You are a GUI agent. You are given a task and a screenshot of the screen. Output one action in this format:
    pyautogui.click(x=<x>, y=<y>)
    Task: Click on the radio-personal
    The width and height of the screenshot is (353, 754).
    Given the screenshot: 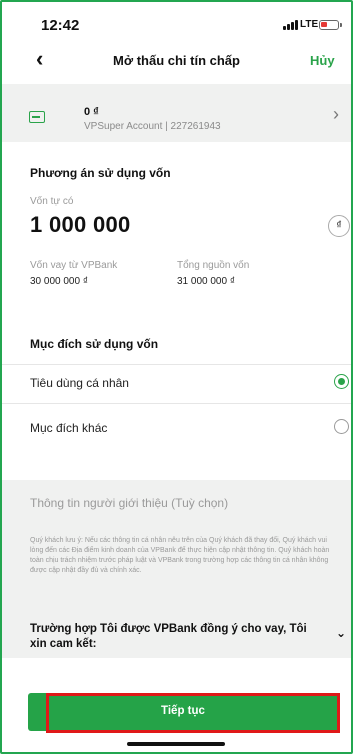 What is the action you would take?
    pyautogui.click(x=341, y=381)
    